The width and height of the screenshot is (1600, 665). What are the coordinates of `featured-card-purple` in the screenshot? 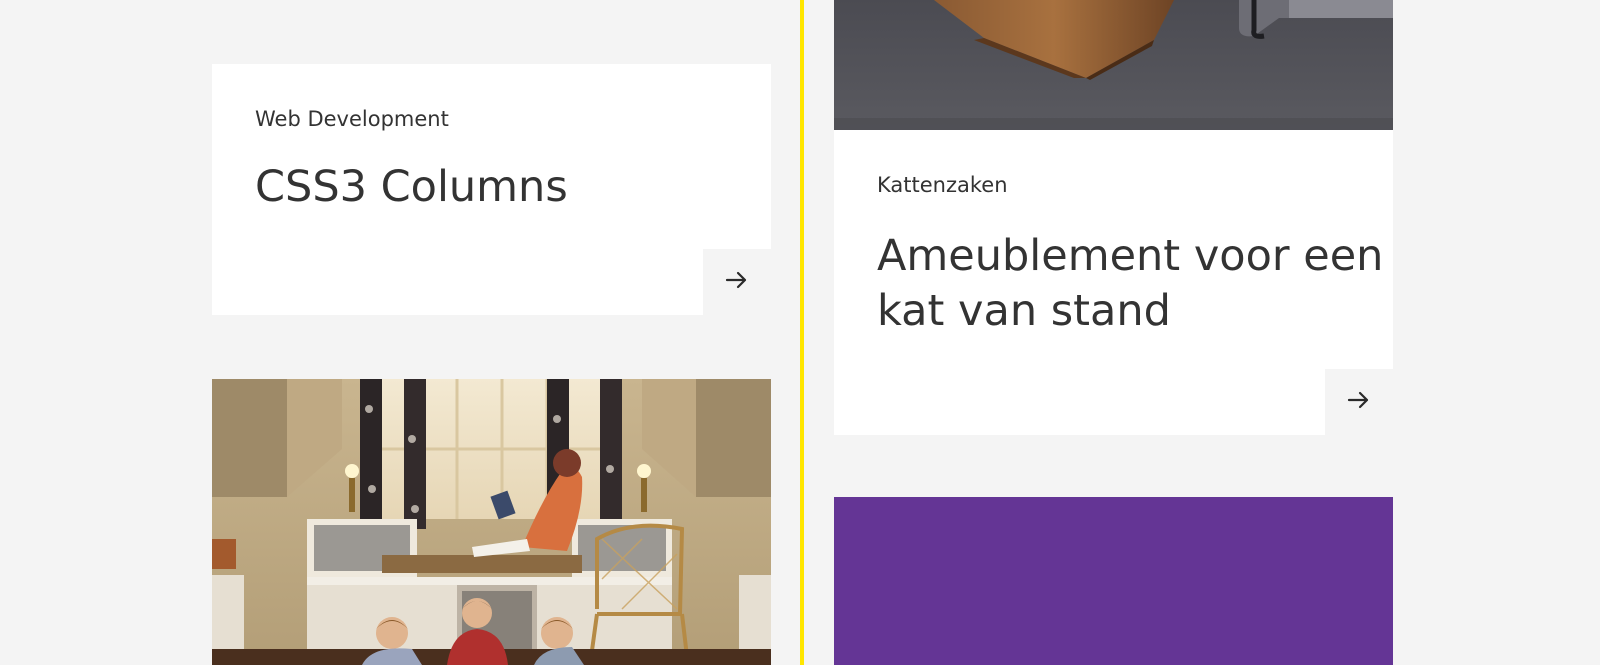 It's located at (1113, 581).